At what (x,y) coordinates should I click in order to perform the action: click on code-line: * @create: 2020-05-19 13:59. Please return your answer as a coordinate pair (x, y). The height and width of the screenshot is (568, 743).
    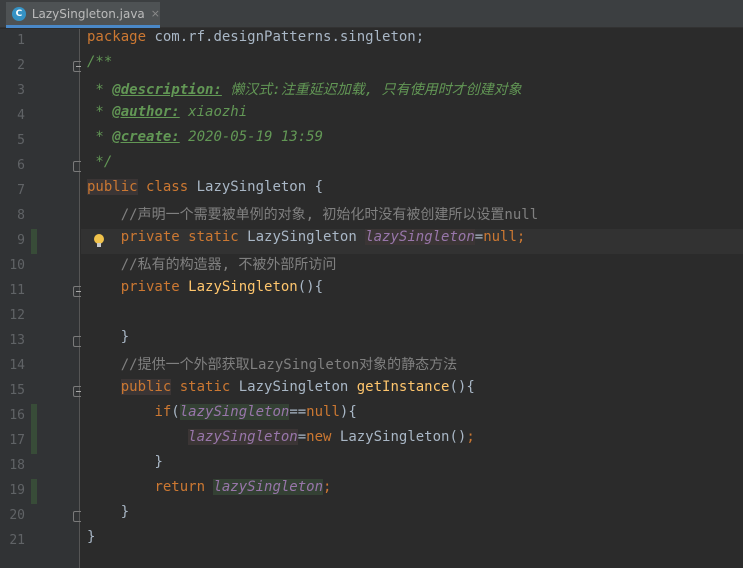
    Looking at the image, I should click on (412, 141).